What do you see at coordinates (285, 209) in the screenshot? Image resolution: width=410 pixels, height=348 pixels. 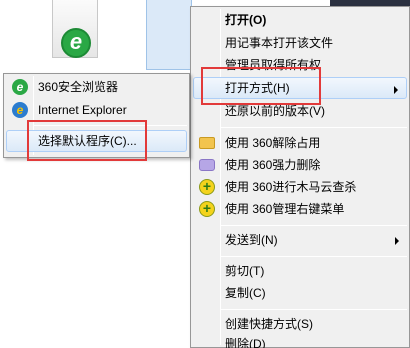 I see `menu-item-label: 使用 360管理右键菜单` at bounding box center [285, 209].